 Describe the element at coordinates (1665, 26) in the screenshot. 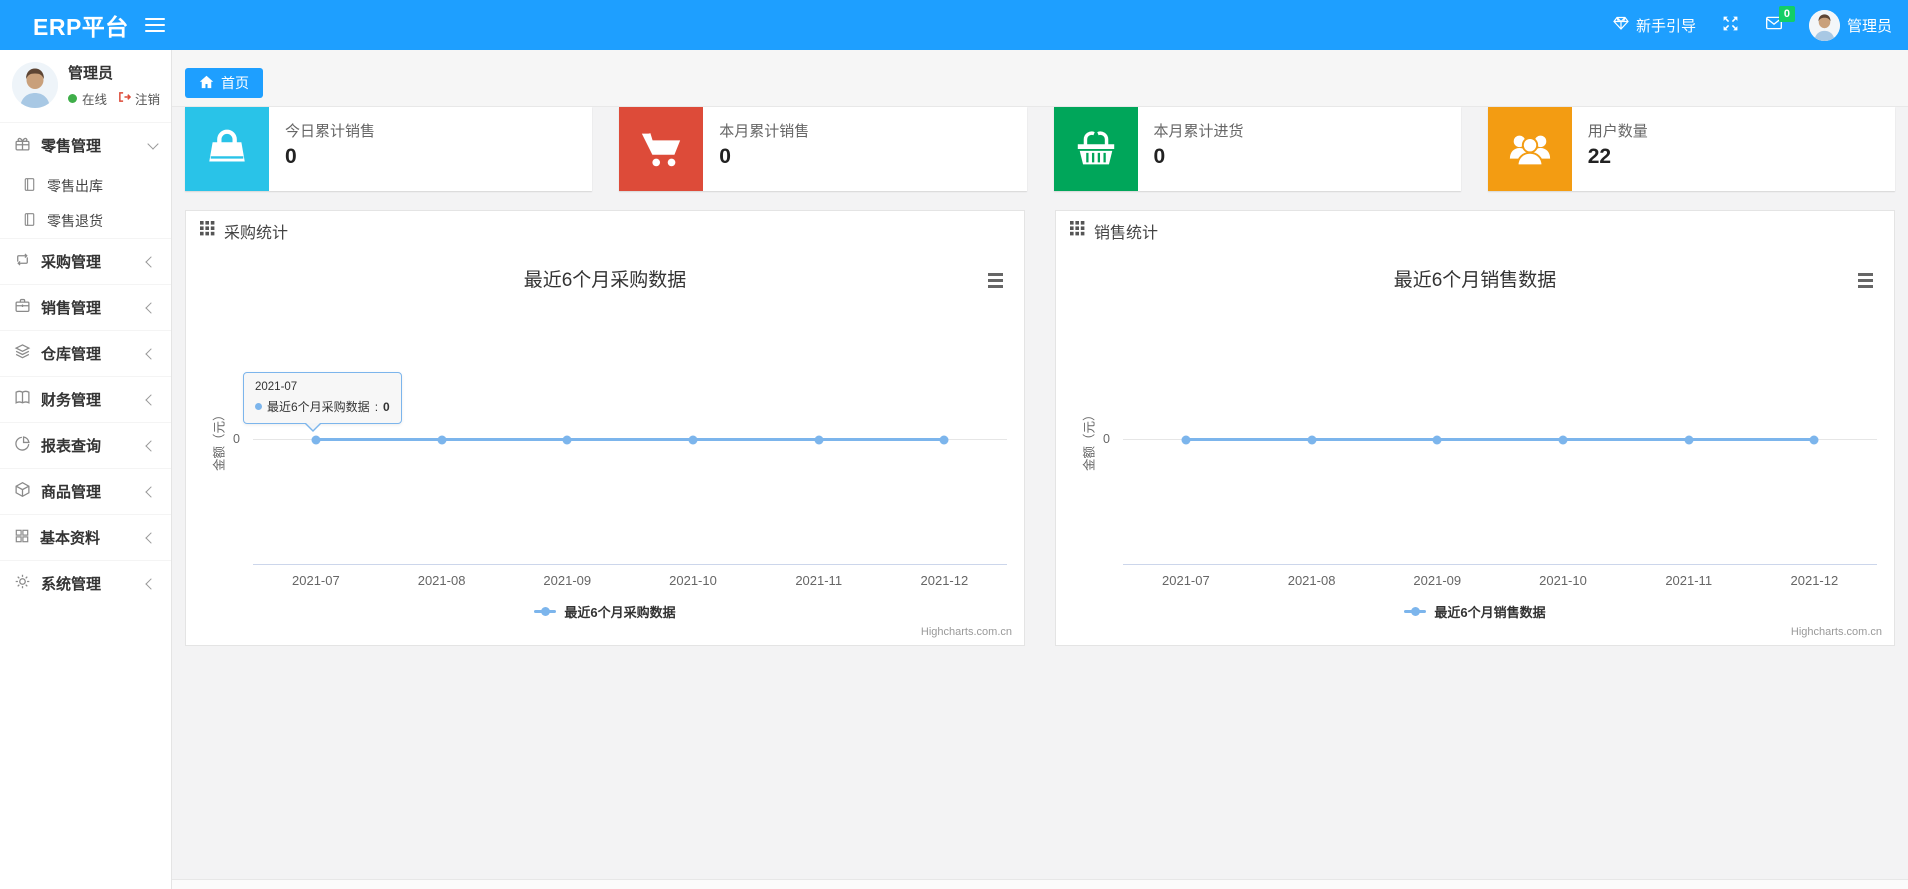

I see `guide-label: 新手引导` at that location.